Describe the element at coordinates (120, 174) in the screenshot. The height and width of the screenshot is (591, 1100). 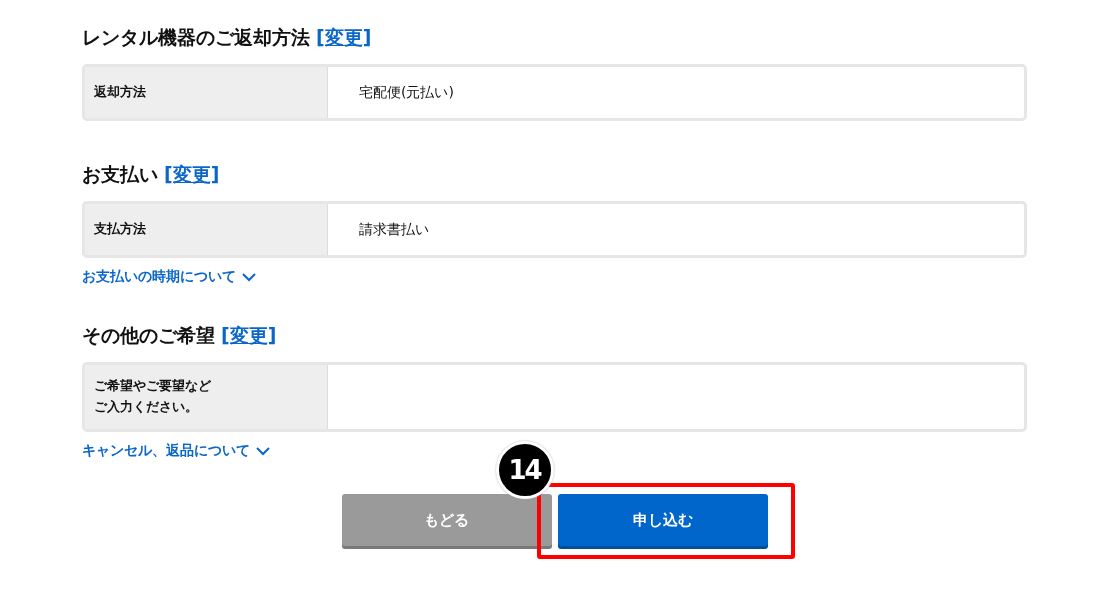
I see `section-heading: お支払い` at that location.